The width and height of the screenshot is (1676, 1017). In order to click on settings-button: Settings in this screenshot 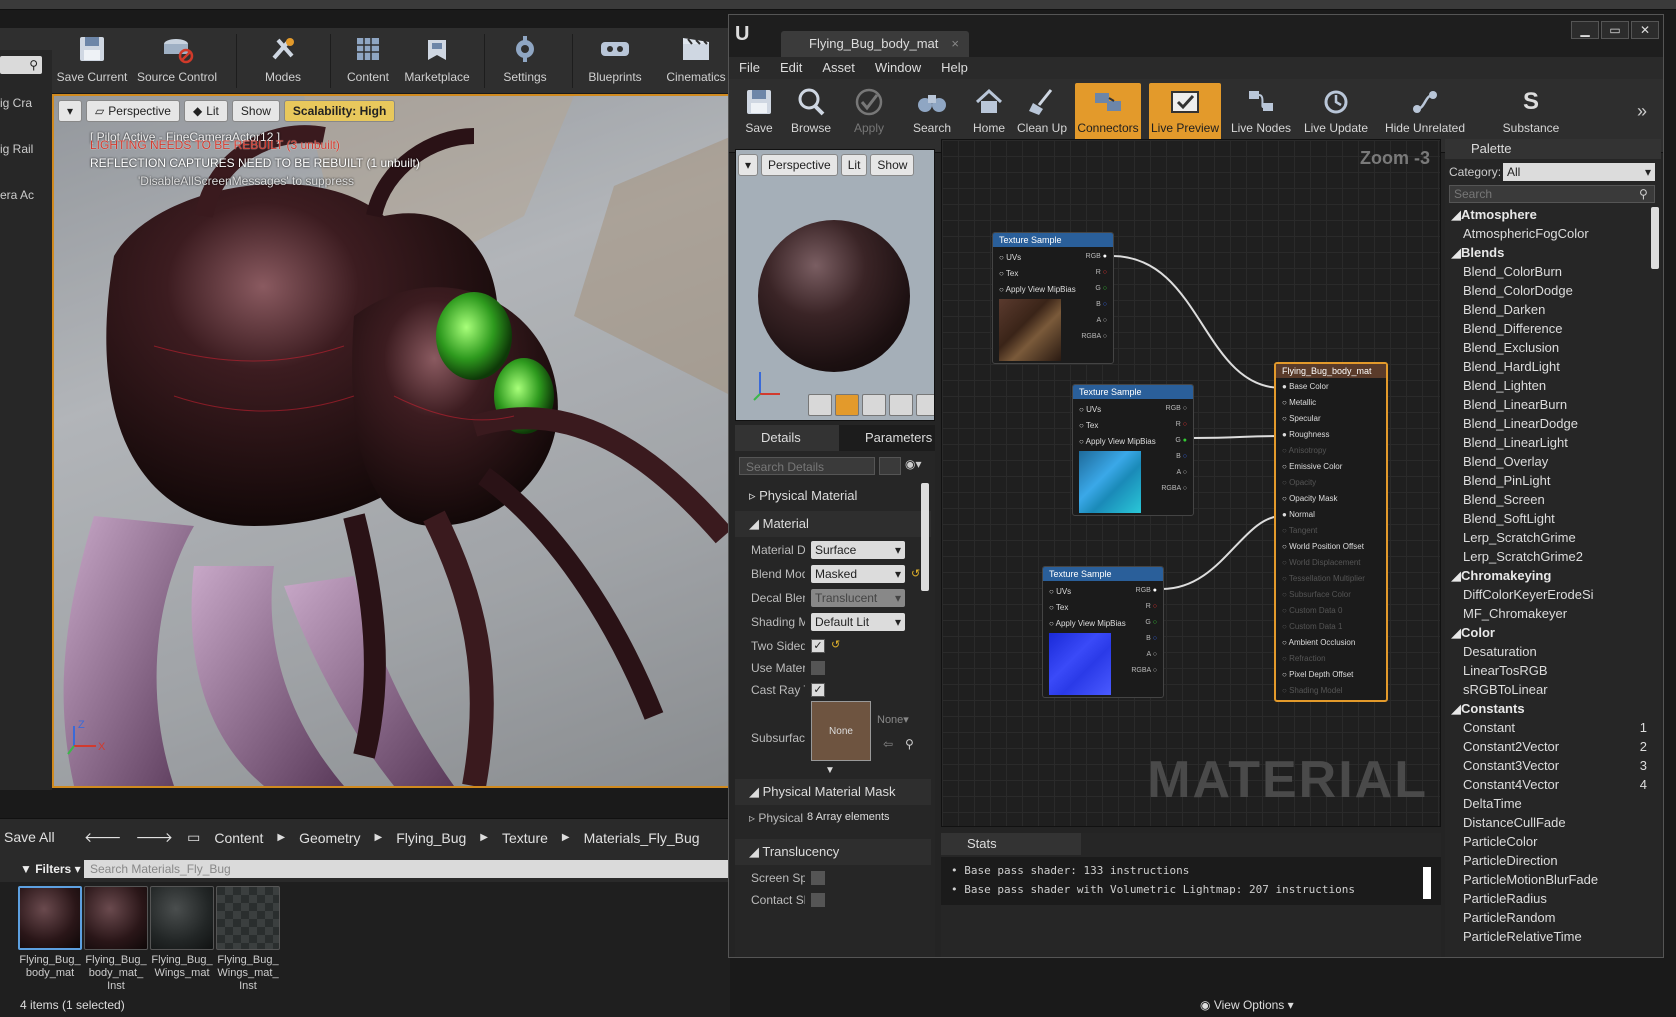, I will do `click(525, 63)`.